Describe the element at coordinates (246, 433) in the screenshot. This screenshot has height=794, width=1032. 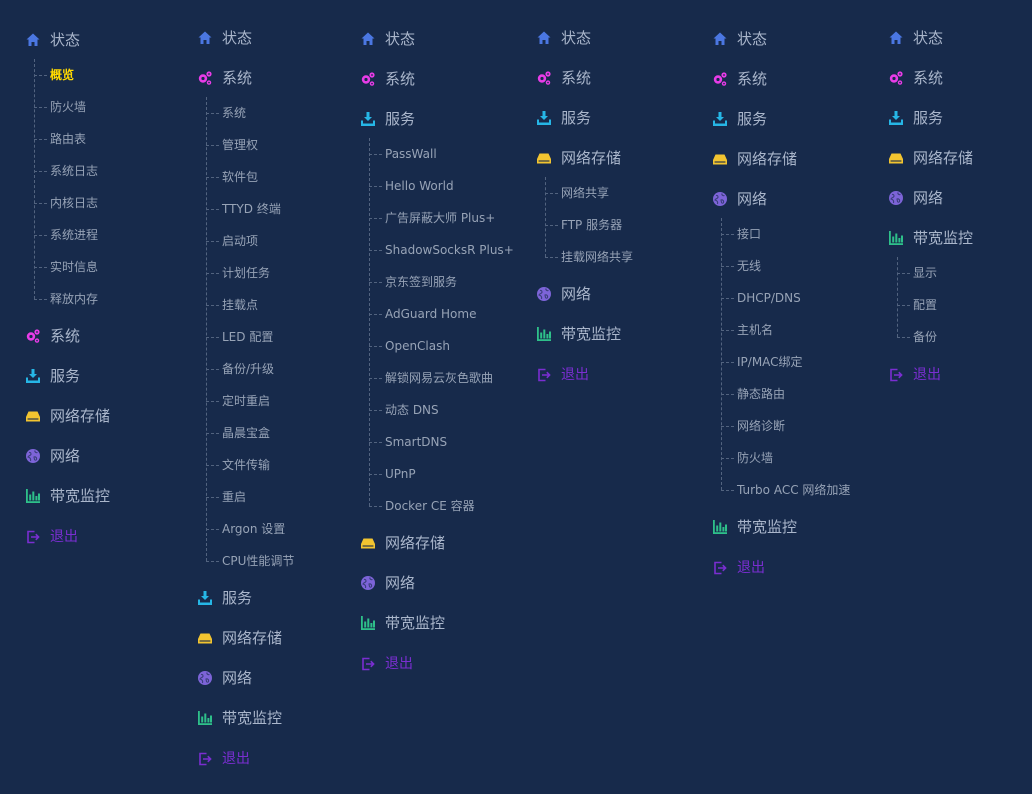
I see `submenu-item-label: 晶晨宝盒` at that location.